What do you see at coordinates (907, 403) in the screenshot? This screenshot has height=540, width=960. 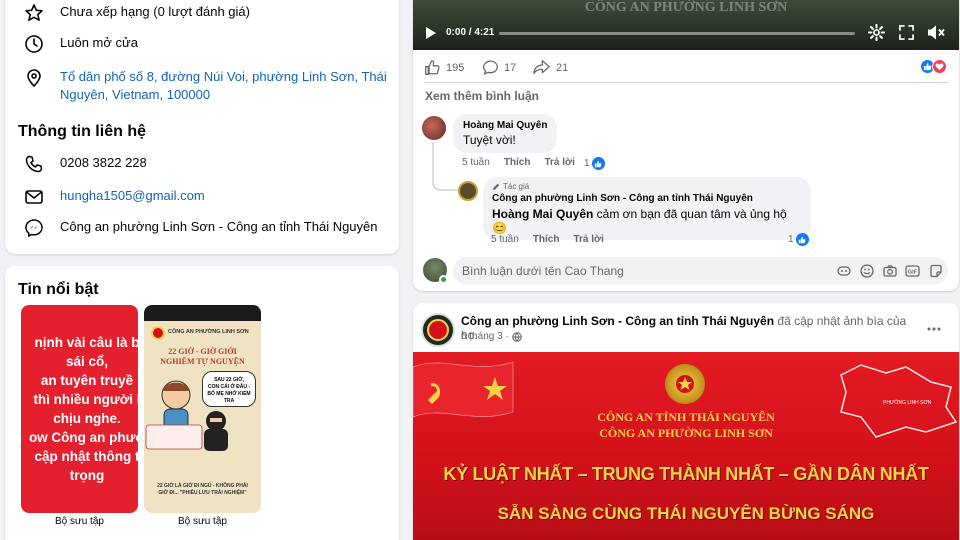 I see `map-label: PHƯỜNG LINH SƠN` at bounding box center [907, 403].